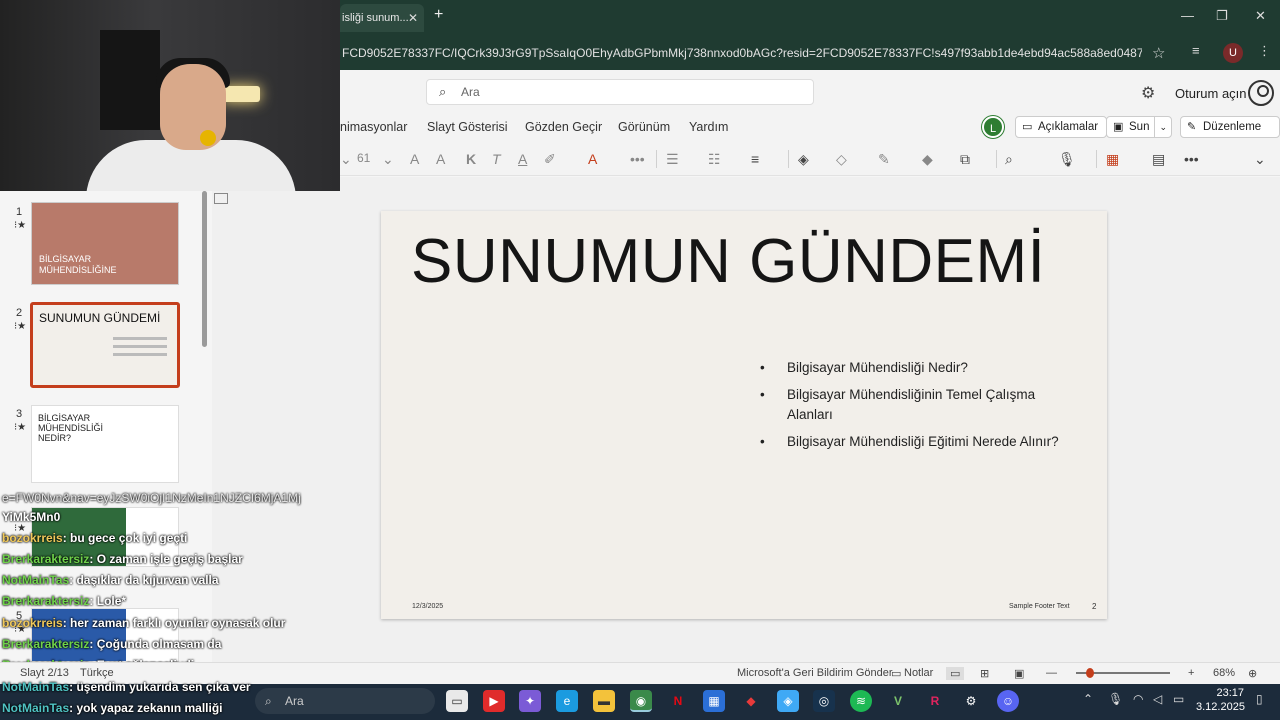 The height and width of the screenshot is (720, 1280). What do you see at coordinates (346, 159) in the screenshot?
I see `font-dropdown-chevron-icon: ⌄` at bounding box center [346, 159].